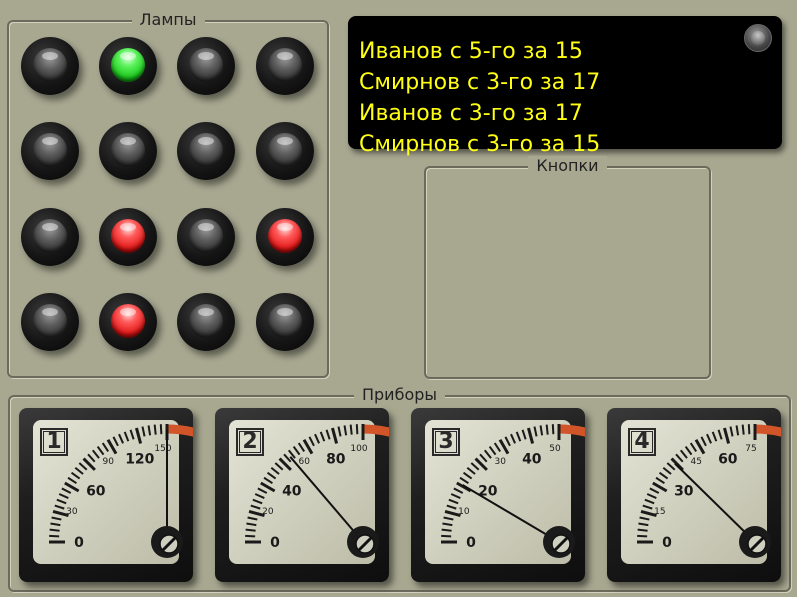 This screenshot has width=797, height=597. Describe the element at coordinates (567, 165) in the screenshot. I see `buttons-group-title: Кнопки` at that location.